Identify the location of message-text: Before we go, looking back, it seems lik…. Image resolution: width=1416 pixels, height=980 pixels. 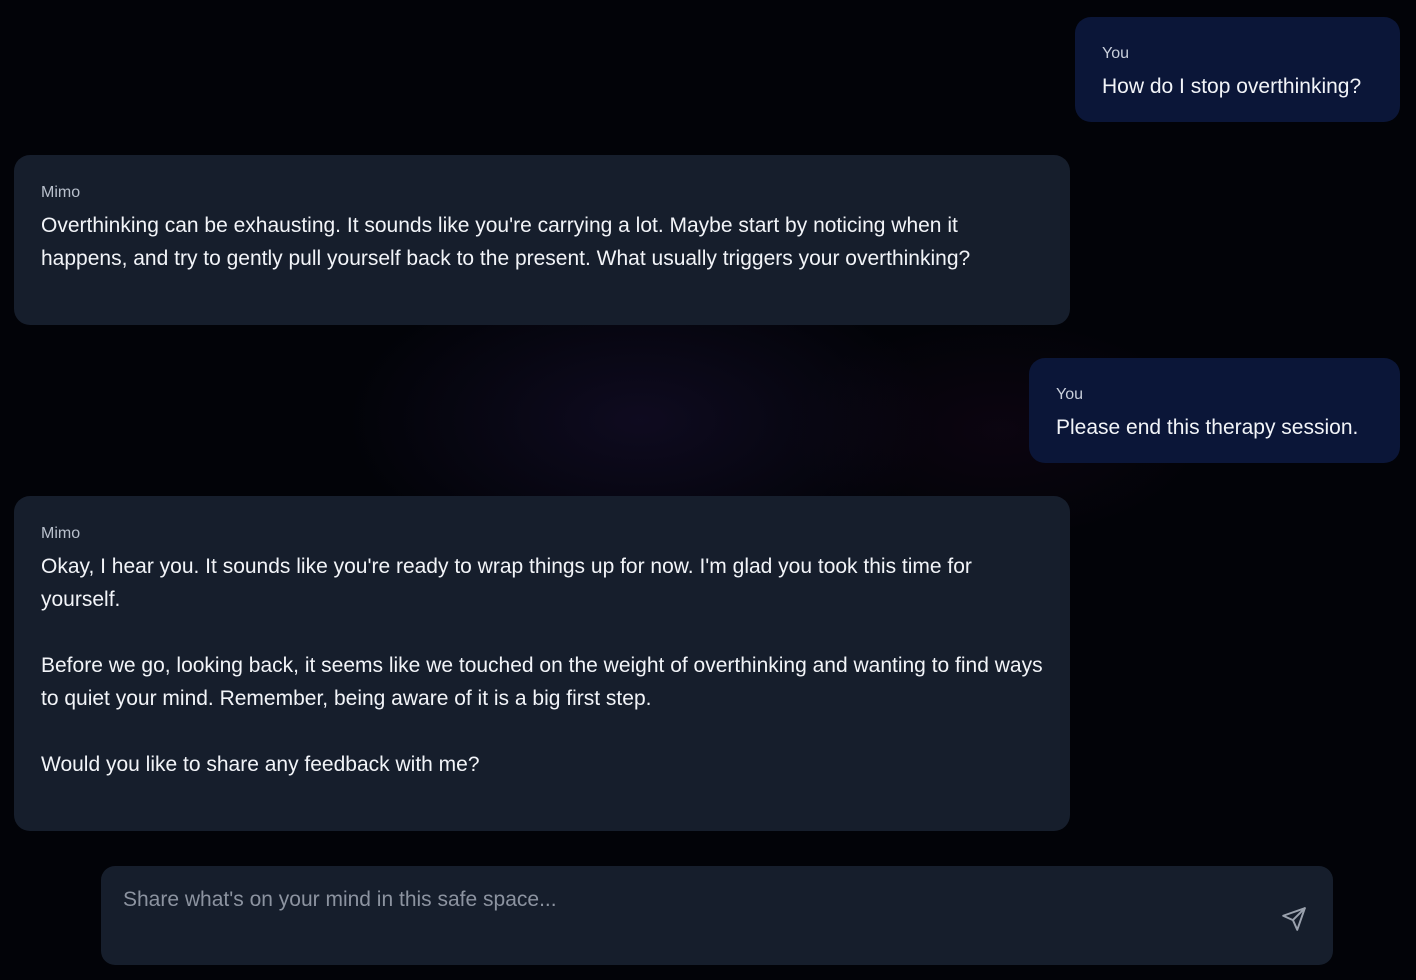
(542, 682).